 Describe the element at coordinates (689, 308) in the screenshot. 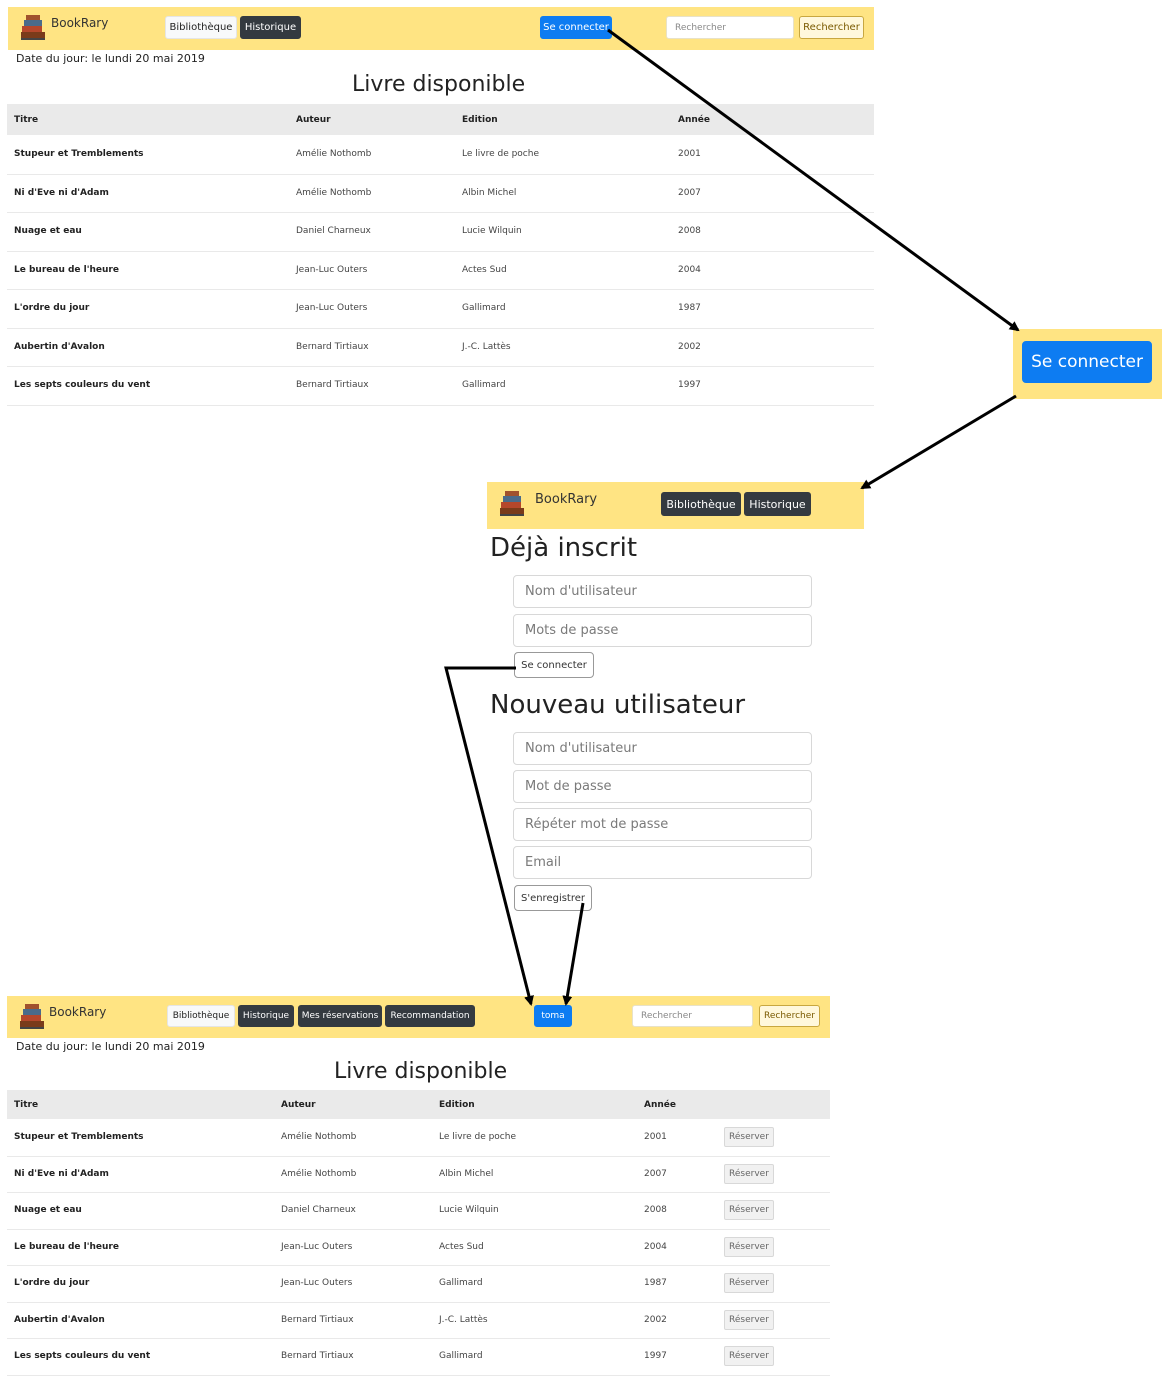

I see `cell-annee: 1987` at that location.